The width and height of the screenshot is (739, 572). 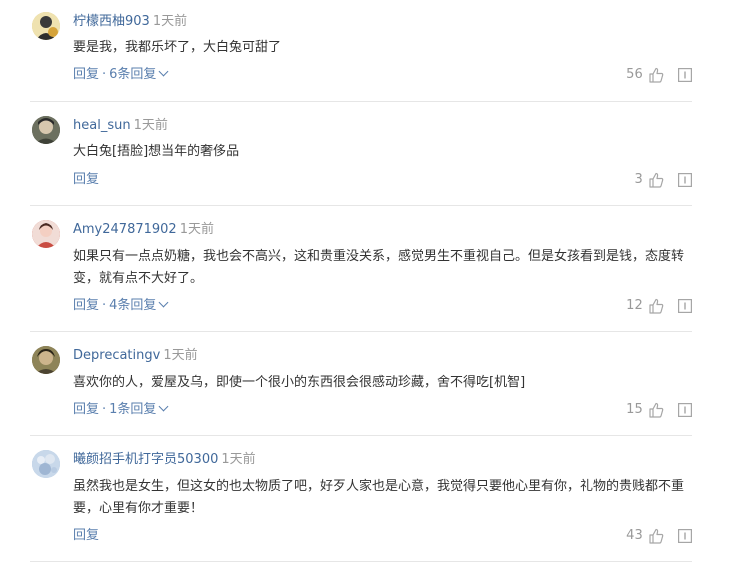 I want to click on username-link: Deprecatingv, so click(x=116, y=355).